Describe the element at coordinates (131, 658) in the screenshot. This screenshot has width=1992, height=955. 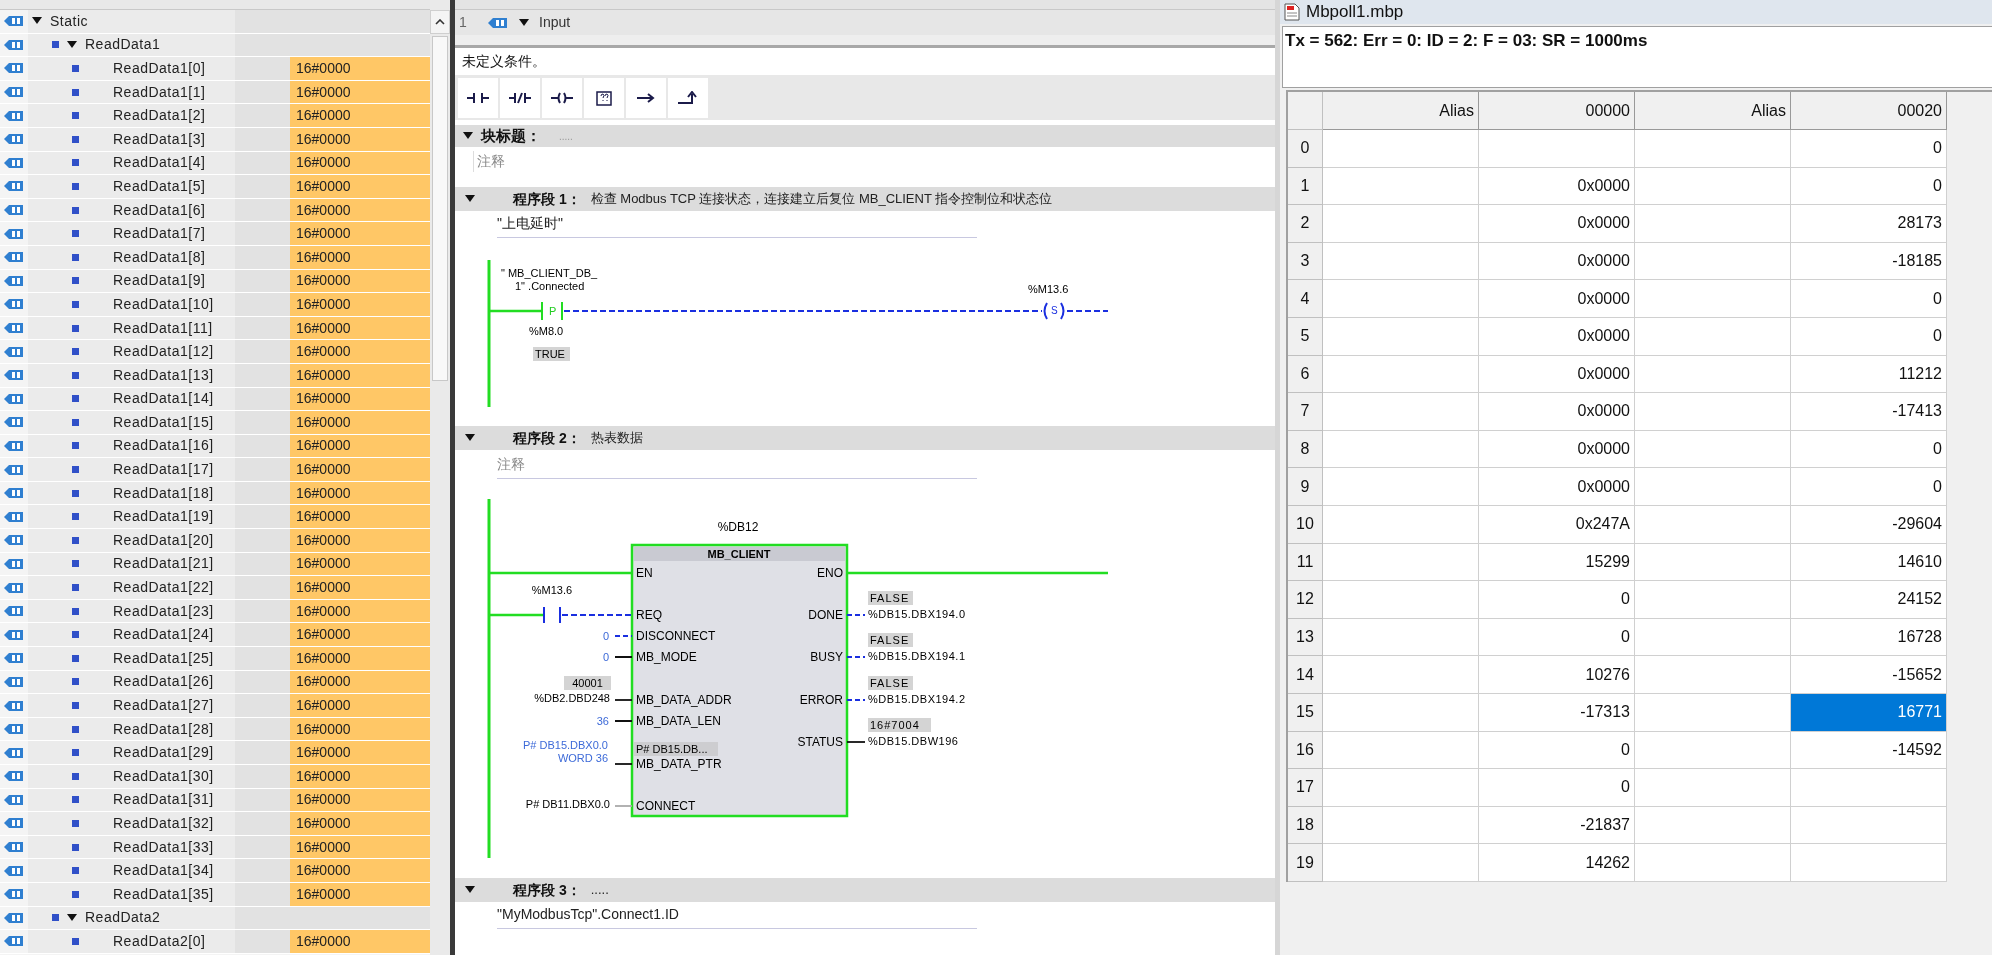
I see `name-cell: ReadData1[25]` at that location.